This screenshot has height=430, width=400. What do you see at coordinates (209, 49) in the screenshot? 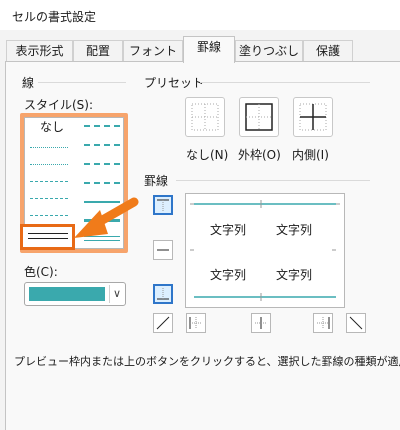
I see `tab-border: 罫線` at bounding box center [209, 49].